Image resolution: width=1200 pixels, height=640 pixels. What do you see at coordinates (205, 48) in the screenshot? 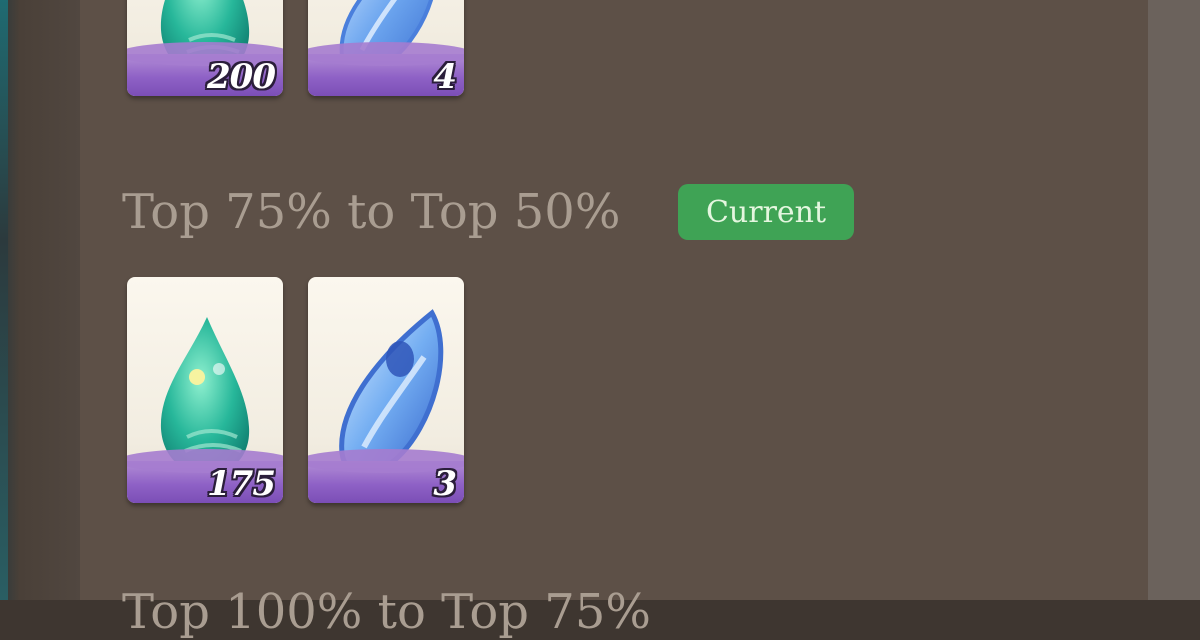
I see `reward-card: 200` at bounding box center [205, 48].